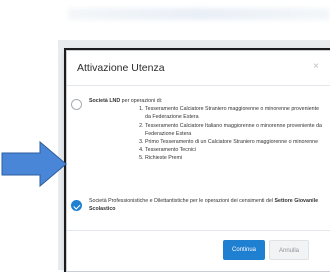  What do you see at coordinates (126, 101) in the screenshot?
I see `option-lnd-lead: Società LND per operazioni di:` at bounding box center [126, 101].